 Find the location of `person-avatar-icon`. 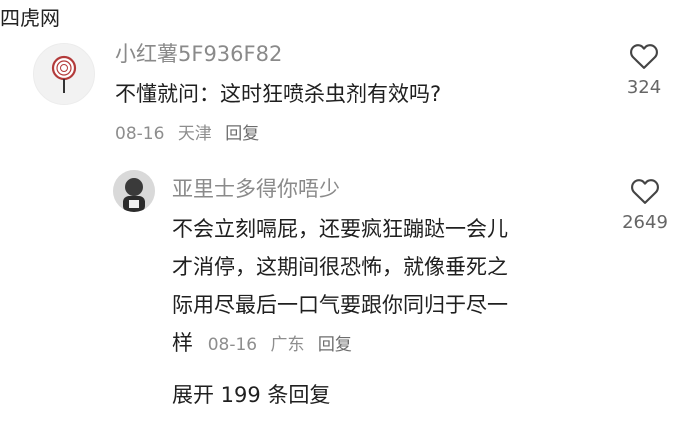

person-avatar-icon is located at coordinates (134, 191).